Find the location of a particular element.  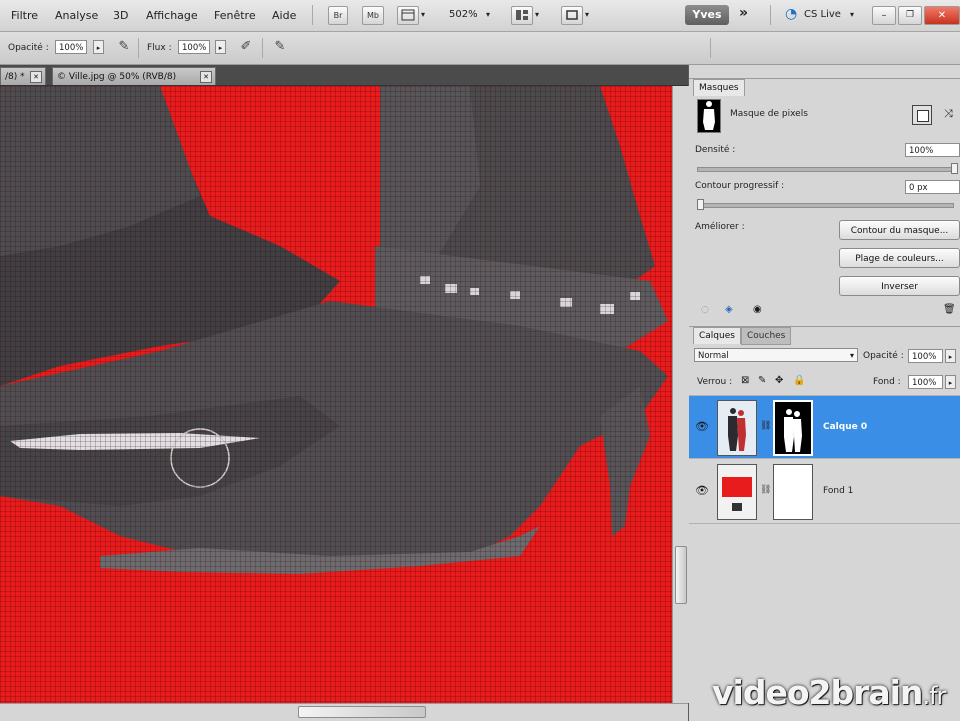

feather-label: Contour progressif : is located at coordinates (740, 186).